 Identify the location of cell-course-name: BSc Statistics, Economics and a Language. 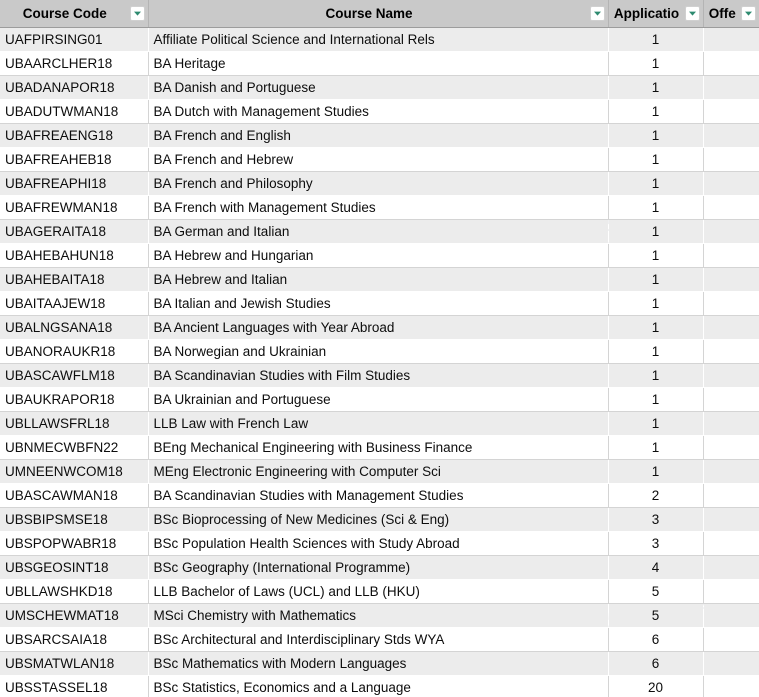
(378, 686).